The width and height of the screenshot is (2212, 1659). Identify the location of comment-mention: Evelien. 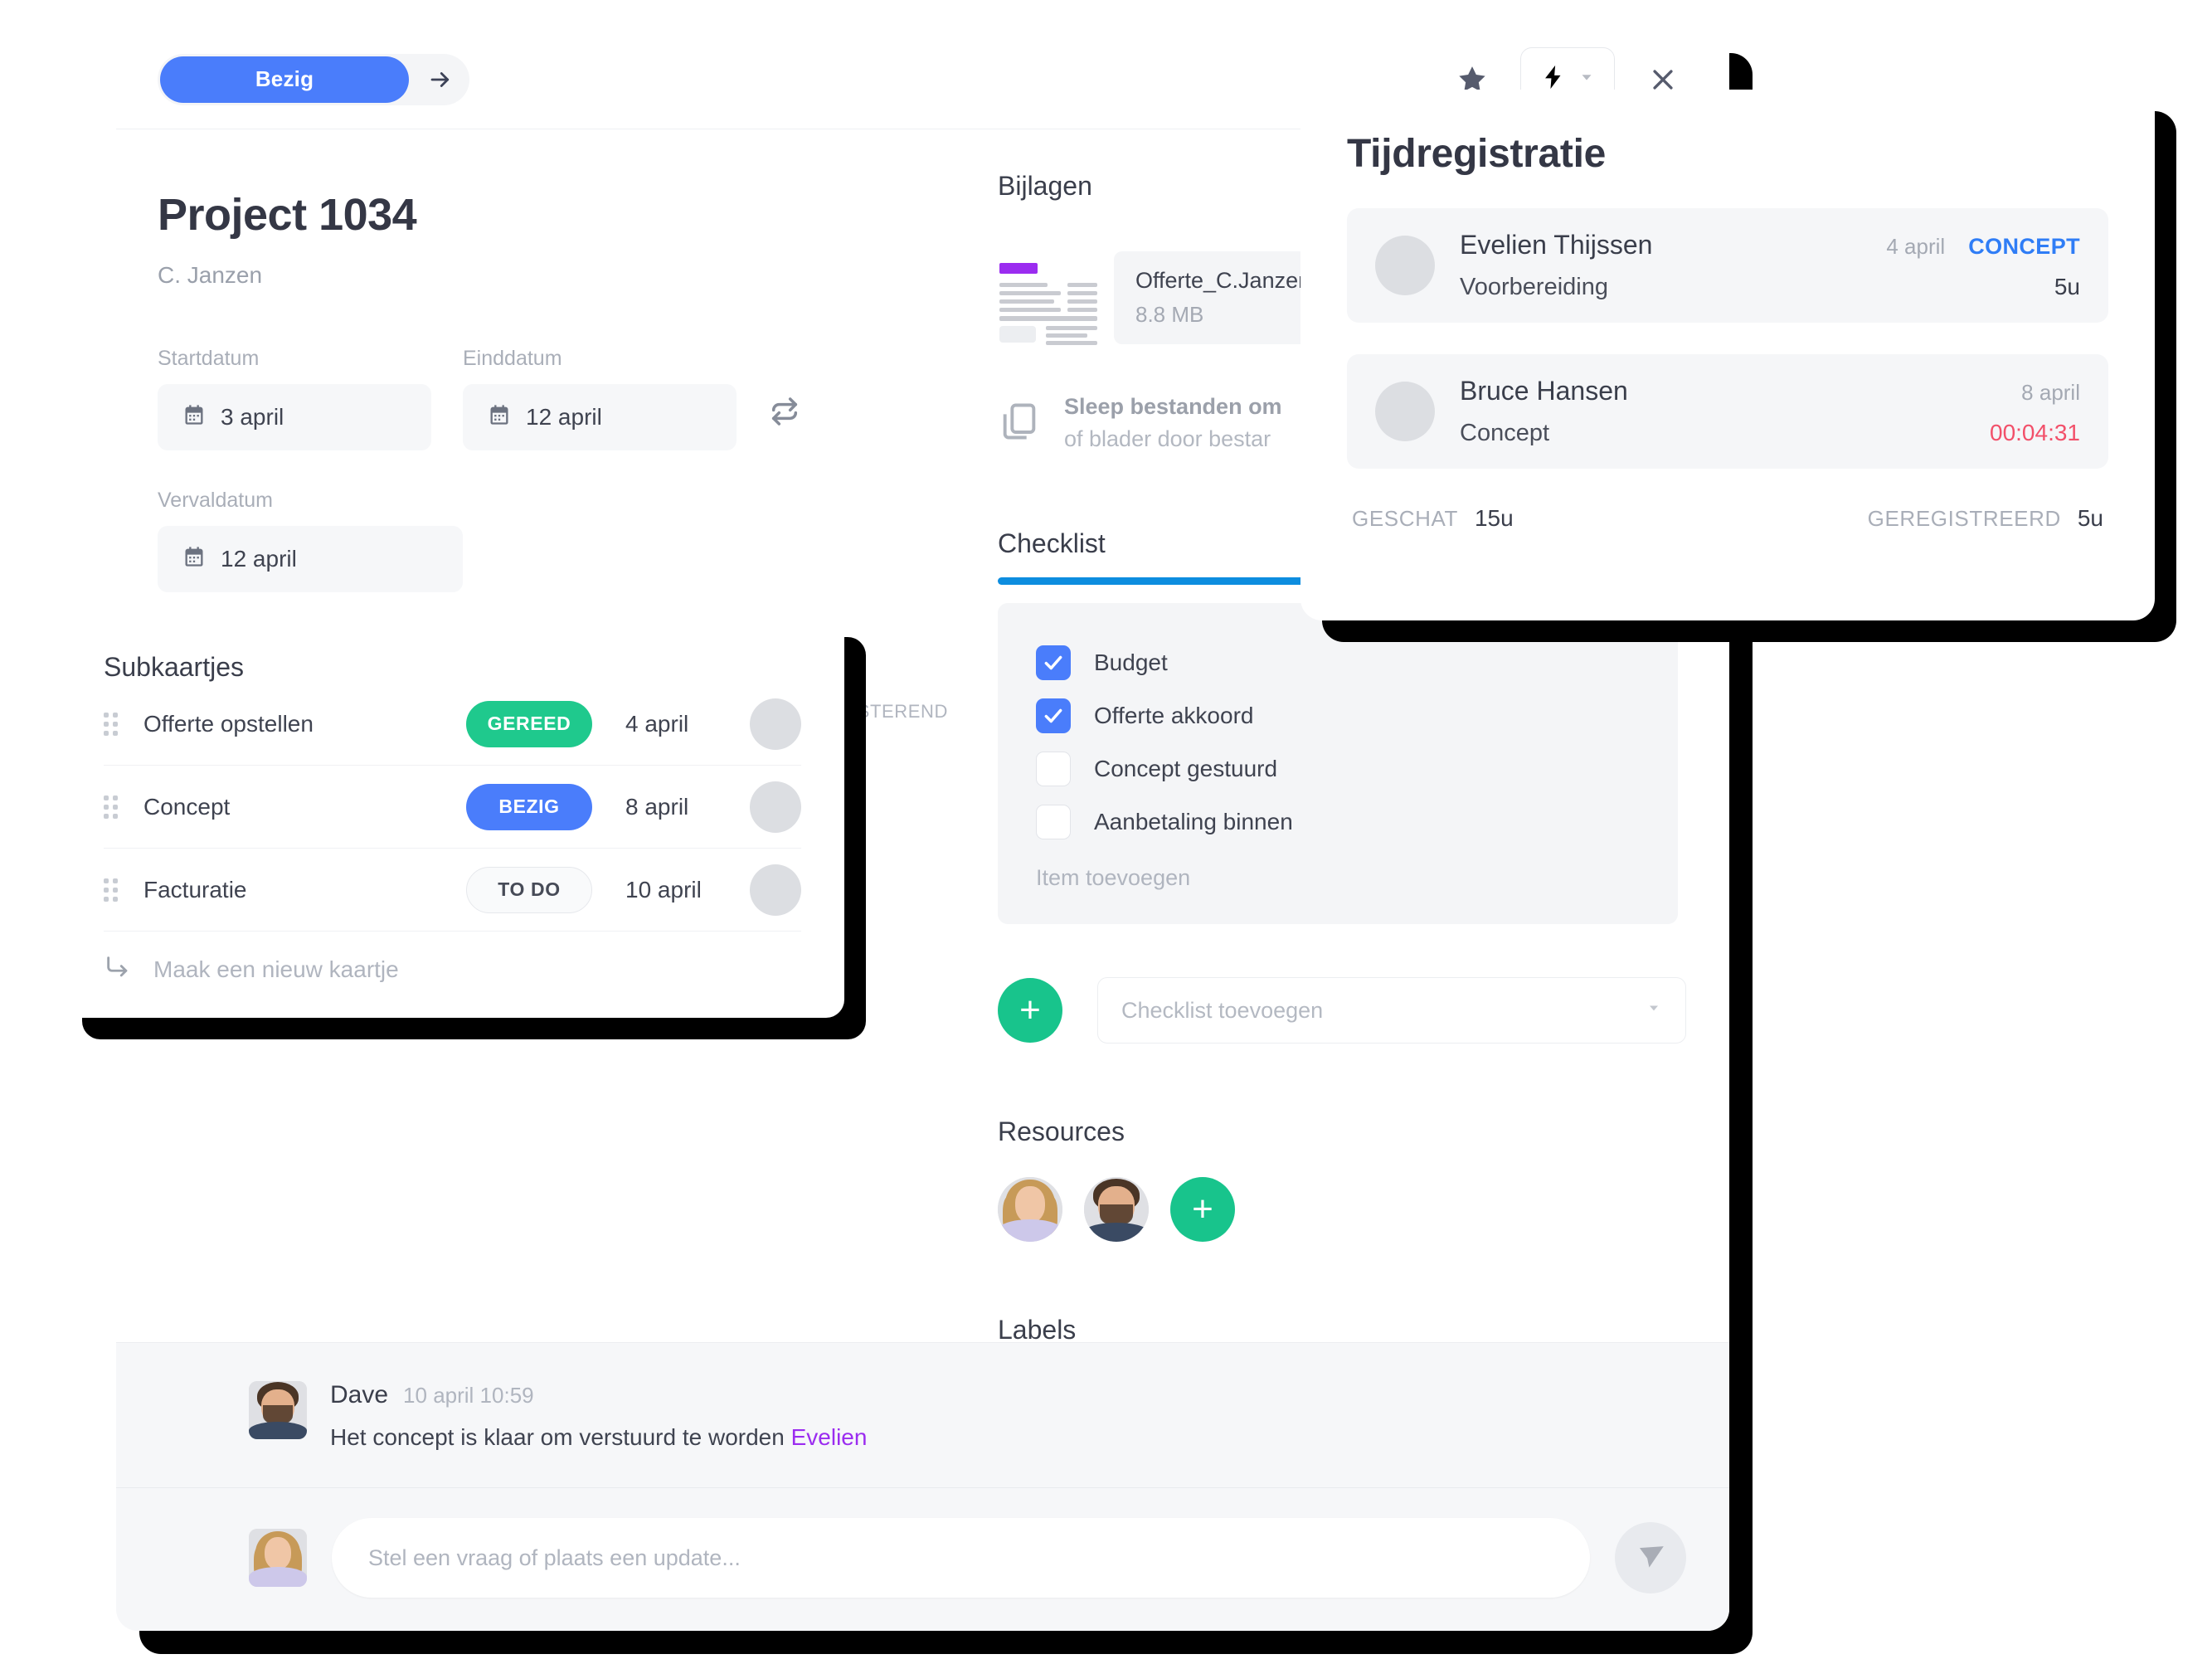
(829, 1437).